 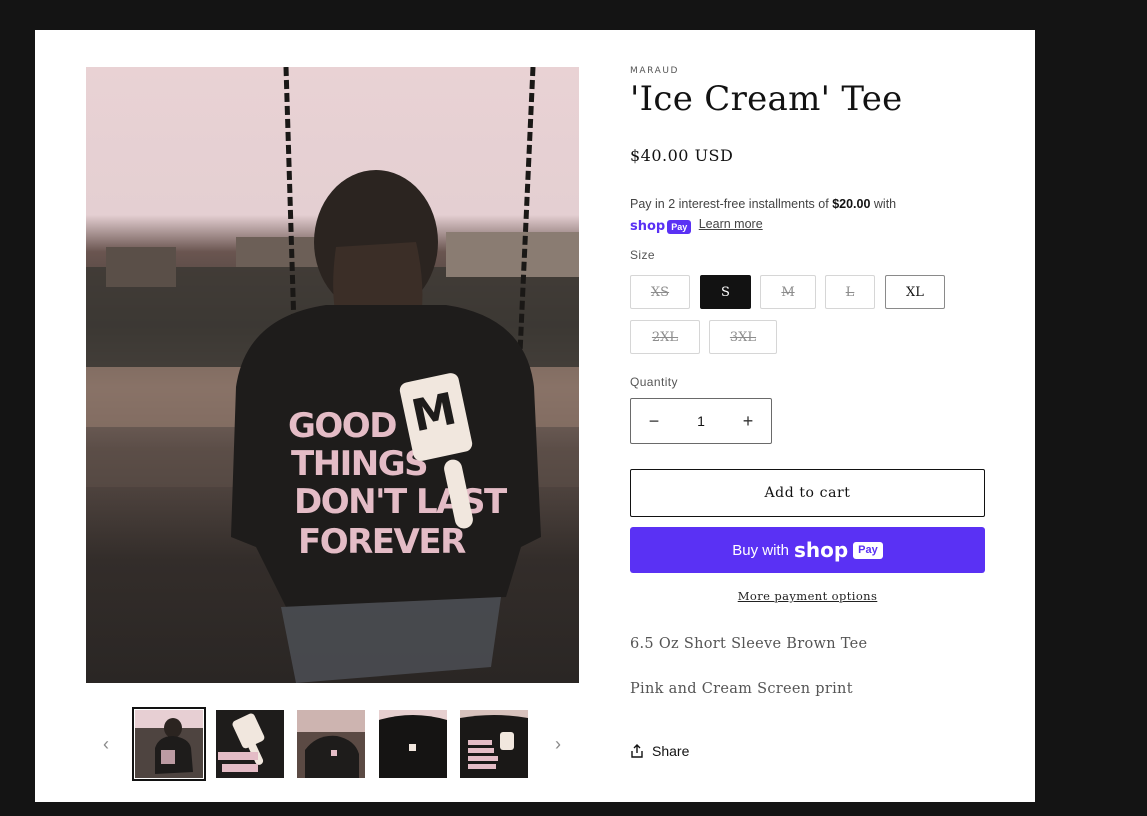 I want to click on add-to-cart-button: Add to cart, so click(x=807, y=493).